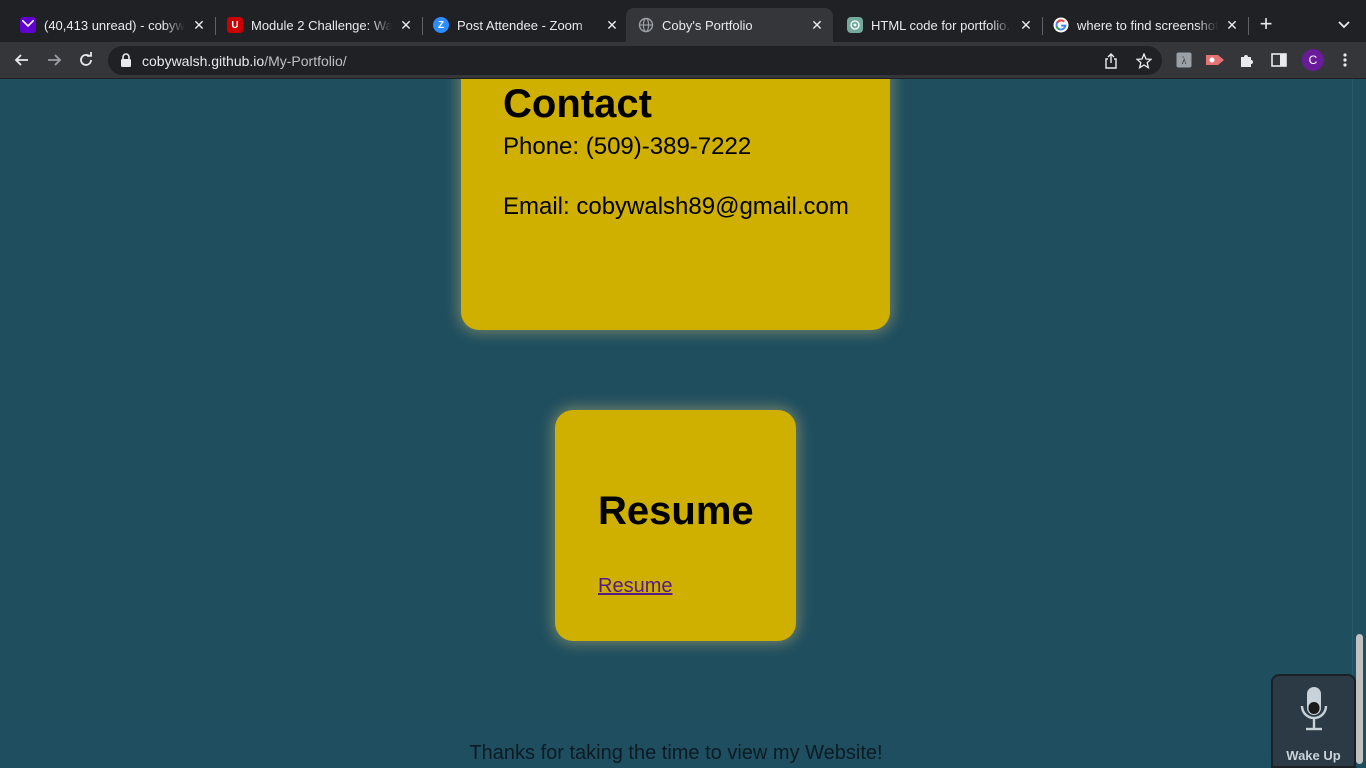 The height and width of the screenshot is (768, 1366). I want to click on wake-up-label: Wake Up, so click(1313, 755).